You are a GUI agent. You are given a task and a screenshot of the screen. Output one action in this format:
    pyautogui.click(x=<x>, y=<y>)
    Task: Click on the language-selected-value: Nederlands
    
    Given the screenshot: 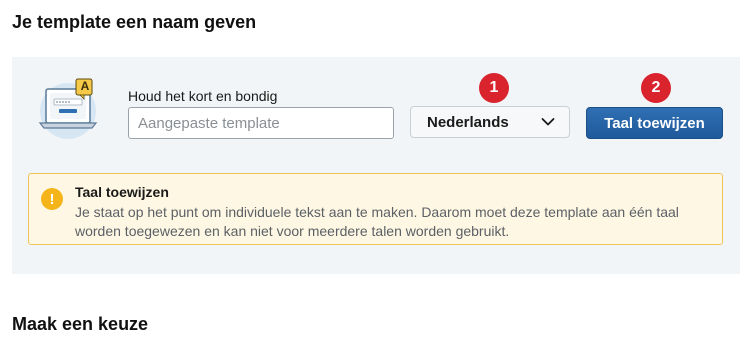 What is the action you would take?
    pyautogui.click(x=468, y=122)
    